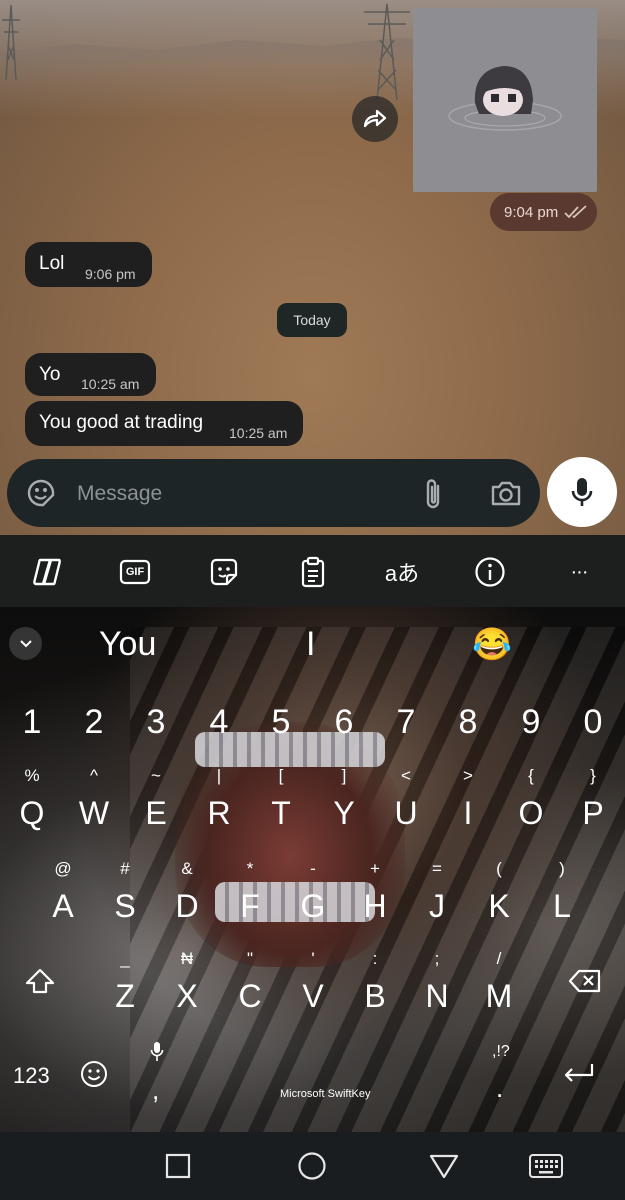 Image resolution: width=625 pixels, height=1200 pixels. What do you see at coordinates (406, 802) in the screenshot?
I see `key-u: < U` at bounding box center [406, 802].